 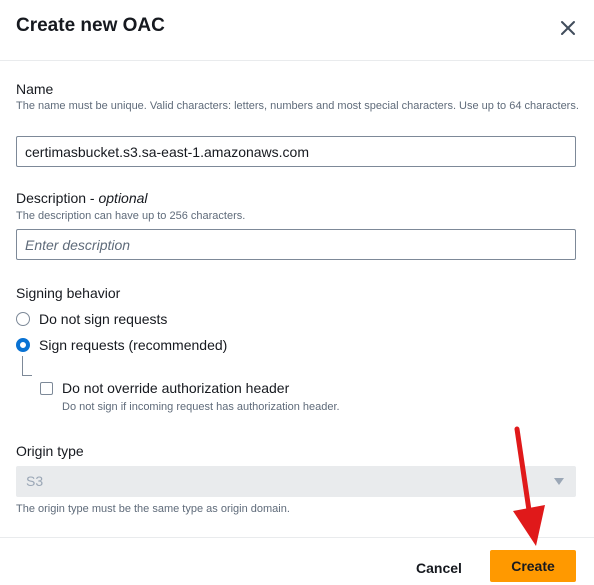 What do you see at coordinates (559, 481) in the screenshot?
I see `caret-down-icon` at bounding box center [559, 481].